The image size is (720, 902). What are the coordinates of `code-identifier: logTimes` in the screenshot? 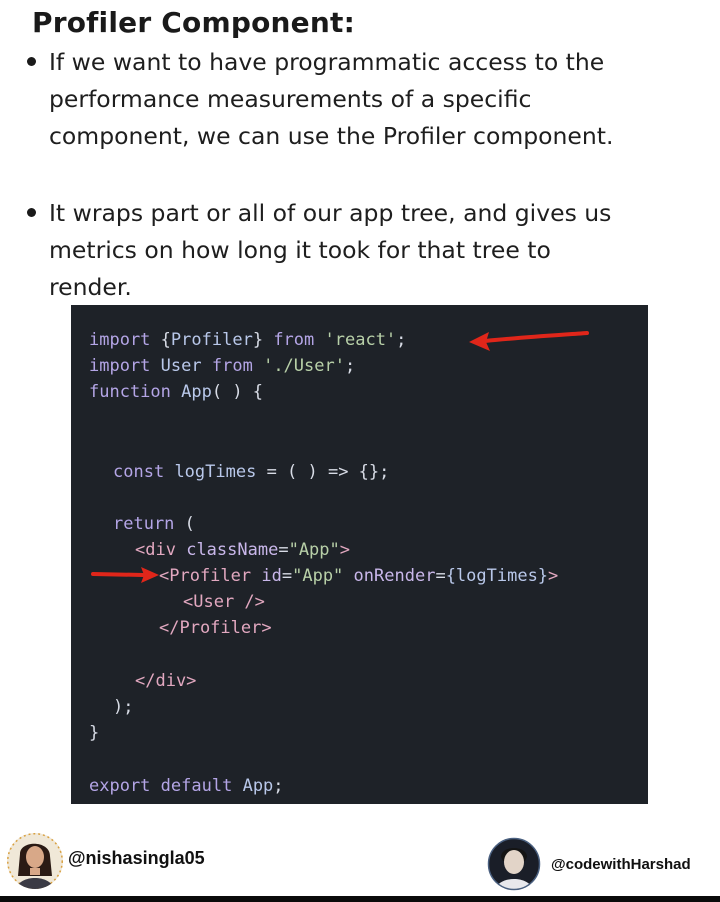 It's located at (215, 472).